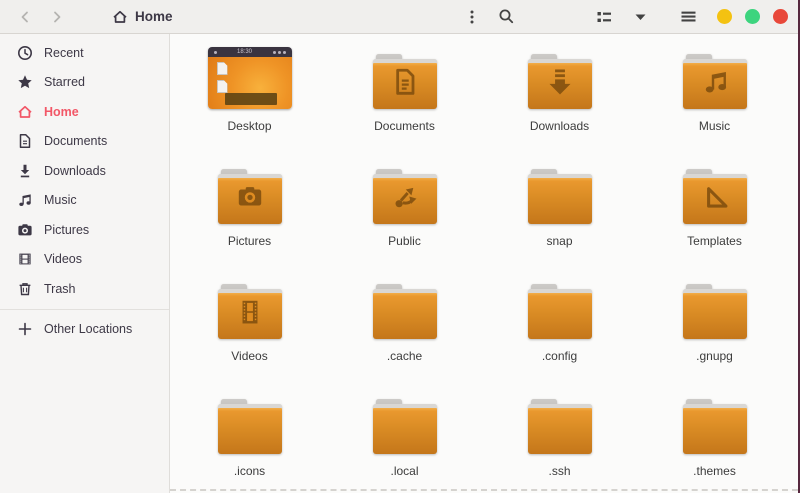  Describe the element at coordinates (84, 289) in the screenshot. I see `sidebar-item-trash: Trash` at that location.